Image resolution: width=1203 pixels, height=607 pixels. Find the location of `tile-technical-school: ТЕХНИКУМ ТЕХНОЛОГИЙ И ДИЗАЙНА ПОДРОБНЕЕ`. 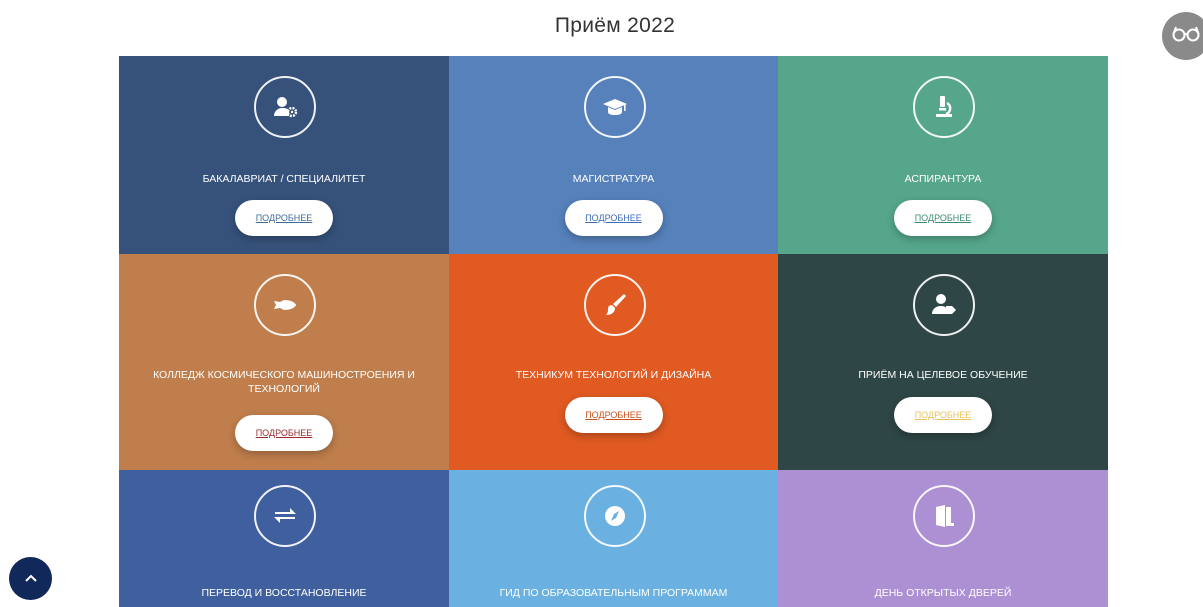

tile-technical-school: ТЕХНИКУМ ТЕХНОЛОГИЙ И ДИЗАЙНА ПОДРОБНЕЕ is located at coordinates (613, 362).